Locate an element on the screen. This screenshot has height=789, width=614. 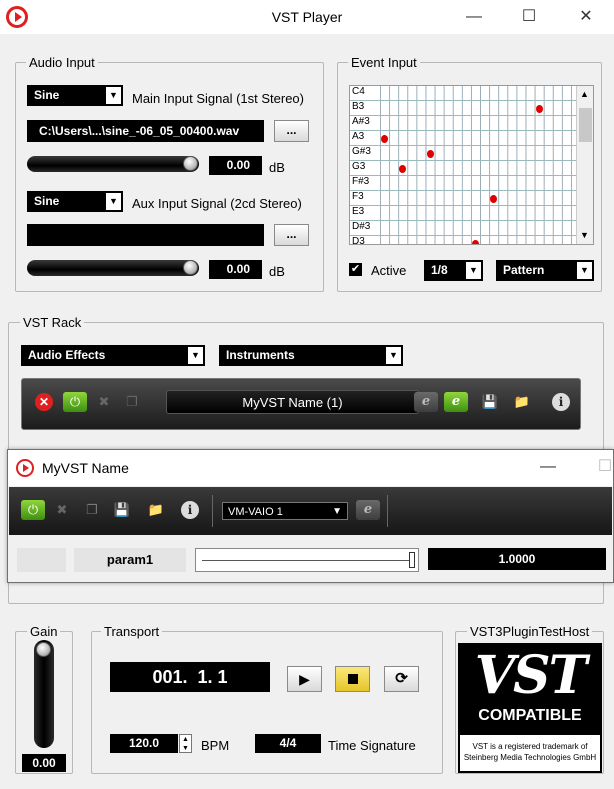
bpm-label: BPM is located at coordinates (215, 745).